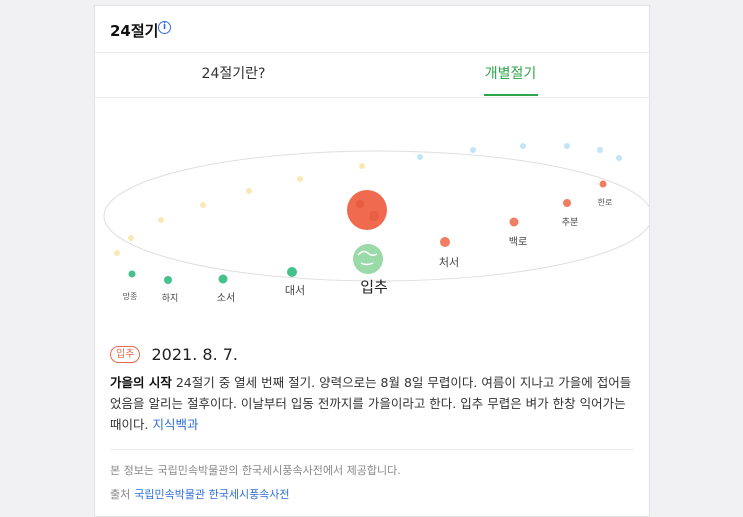  Describe the element at coordinates (510, 75) in the screenshot. I see `tab-individual-terms: 개별절기` at that location.